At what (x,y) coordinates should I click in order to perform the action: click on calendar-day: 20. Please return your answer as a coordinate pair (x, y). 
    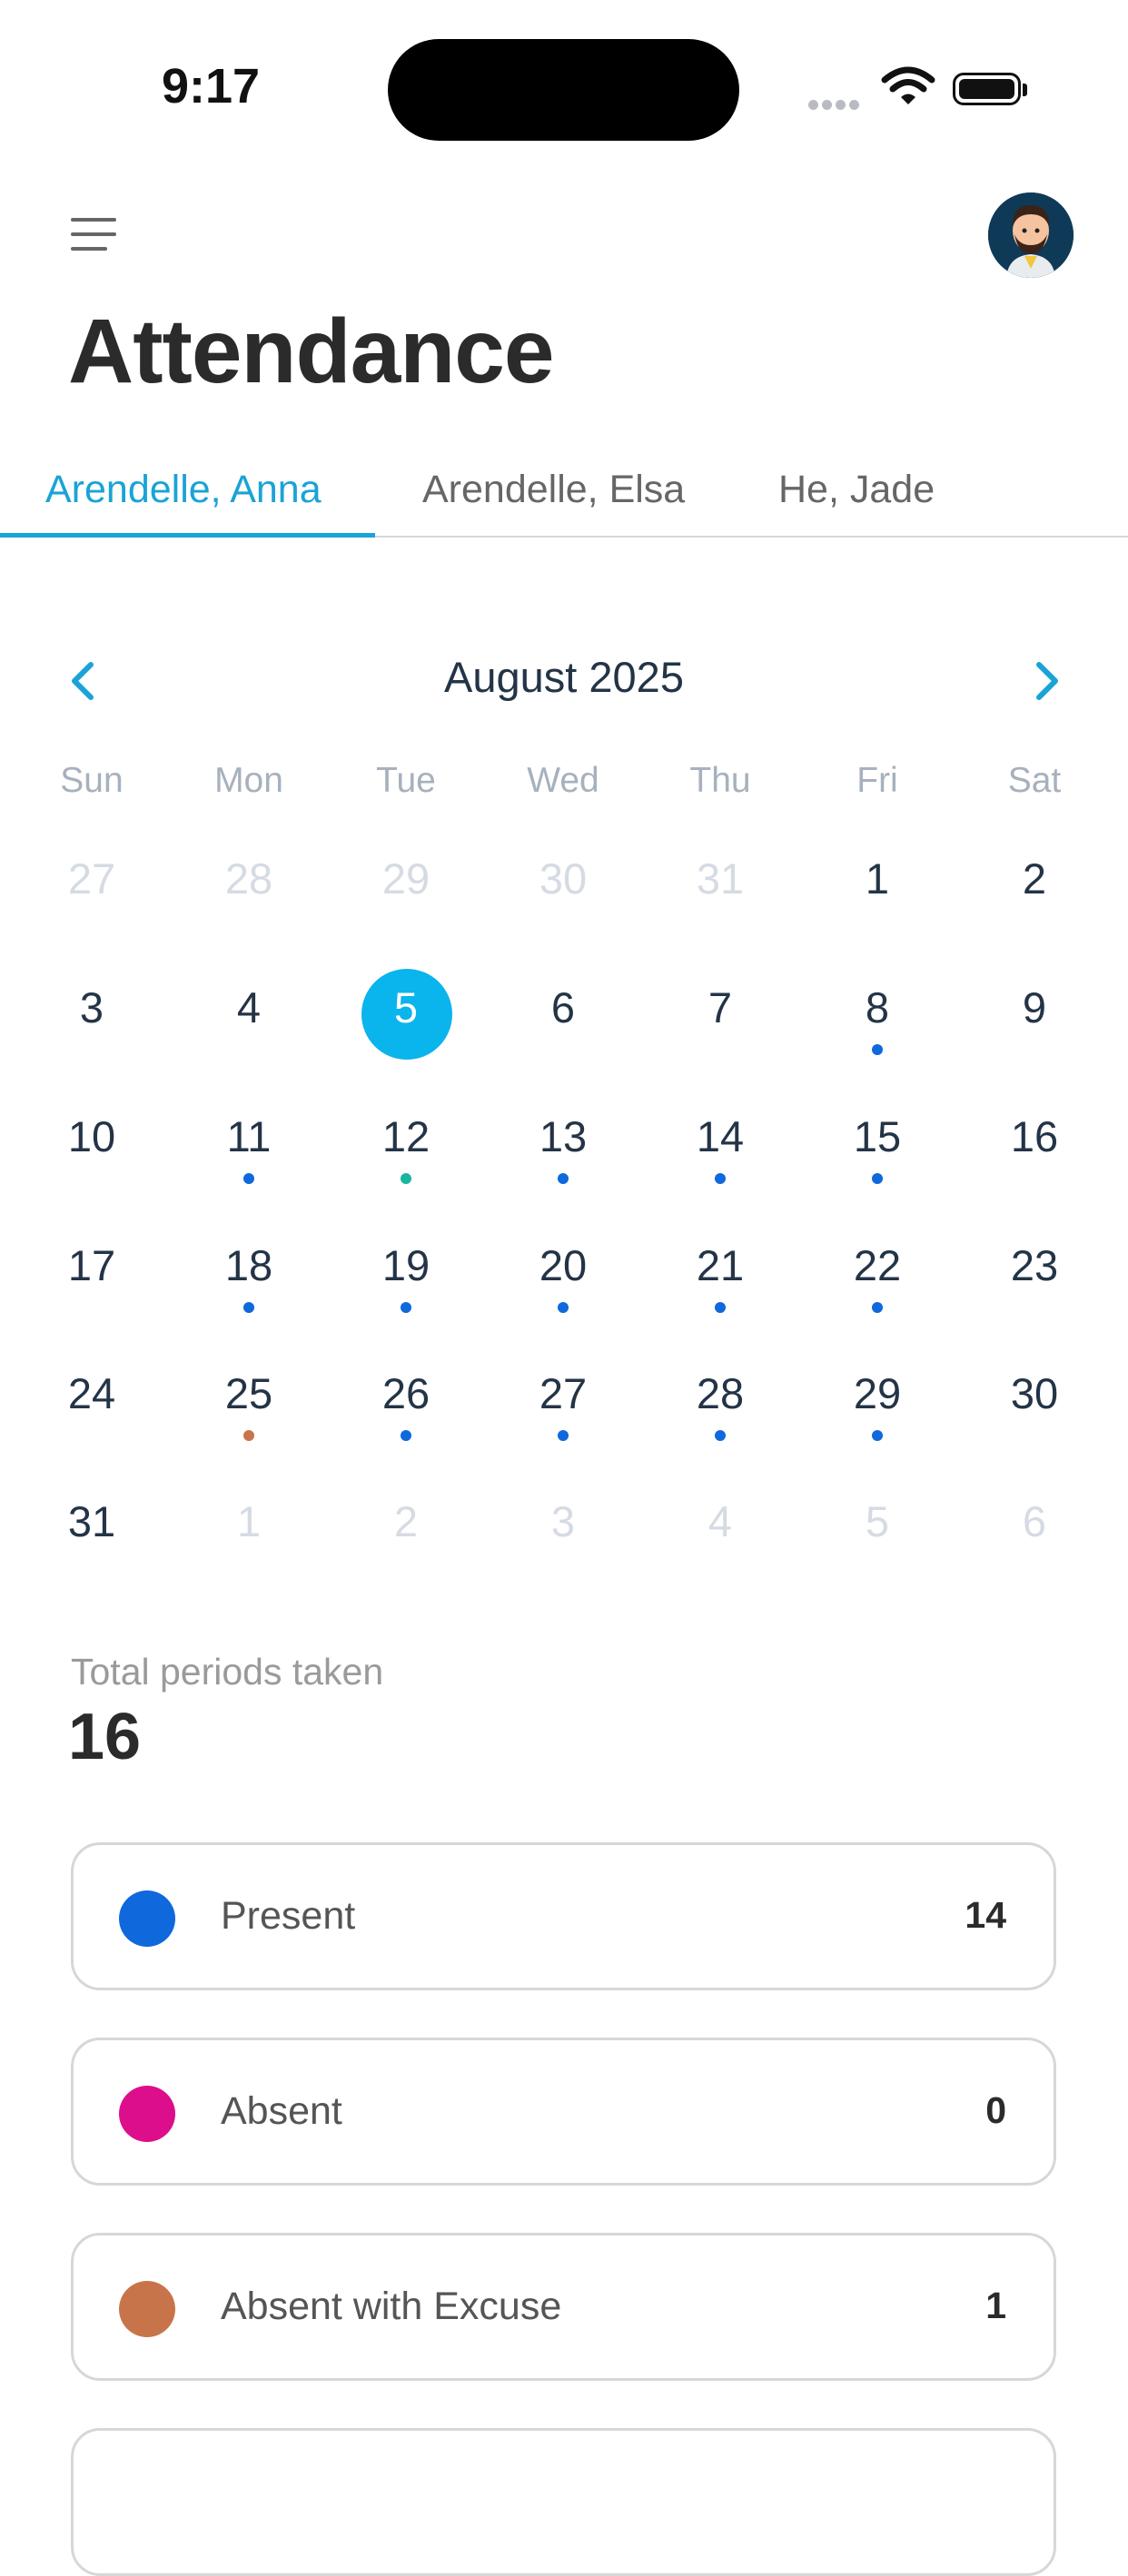
    Looking at the image, I should click on (563, 1265).